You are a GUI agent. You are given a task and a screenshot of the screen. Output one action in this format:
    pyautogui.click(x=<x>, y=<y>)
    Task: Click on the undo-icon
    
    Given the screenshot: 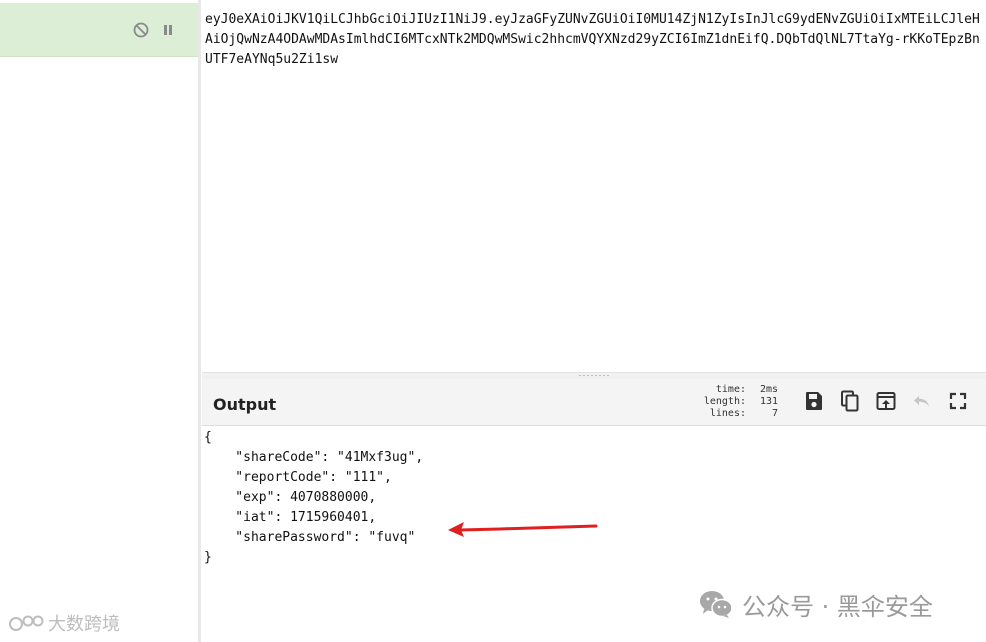 What is the action you would take?
    pyautogui.click(x=921, y=401)
    